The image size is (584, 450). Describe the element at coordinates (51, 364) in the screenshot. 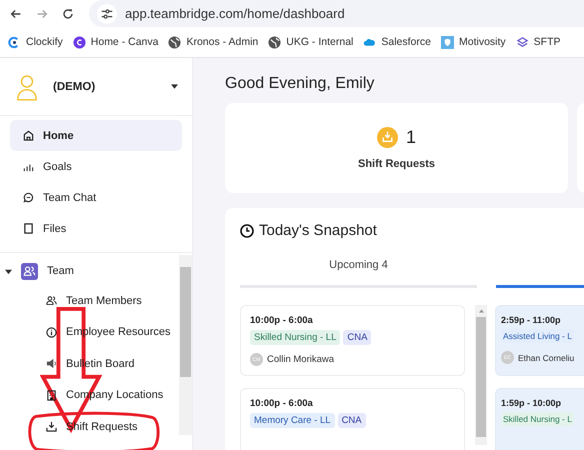

I see `speaker-icon` at that location.